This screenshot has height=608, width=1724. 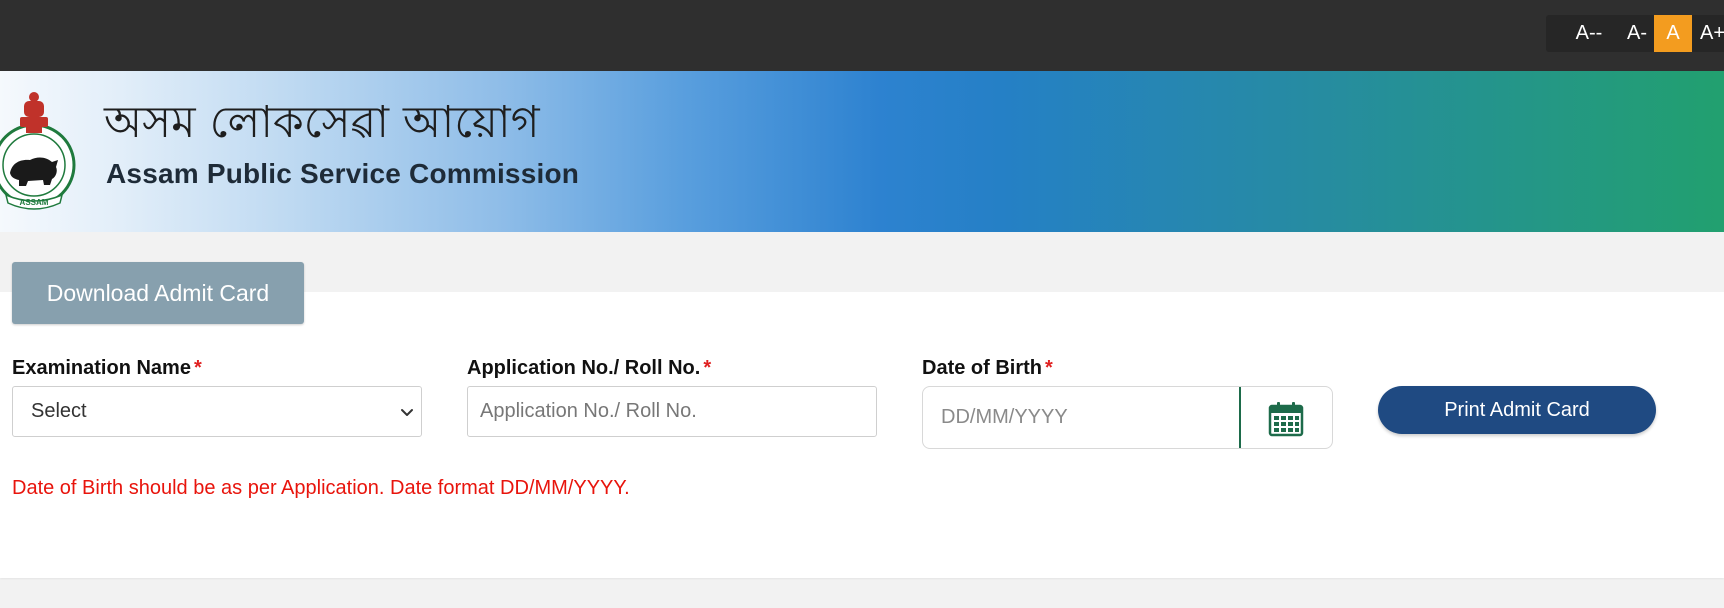 I want to click on commission-title-assamese: অসম লোকসেৱা আয়োগ, so click(x=322, y=122).